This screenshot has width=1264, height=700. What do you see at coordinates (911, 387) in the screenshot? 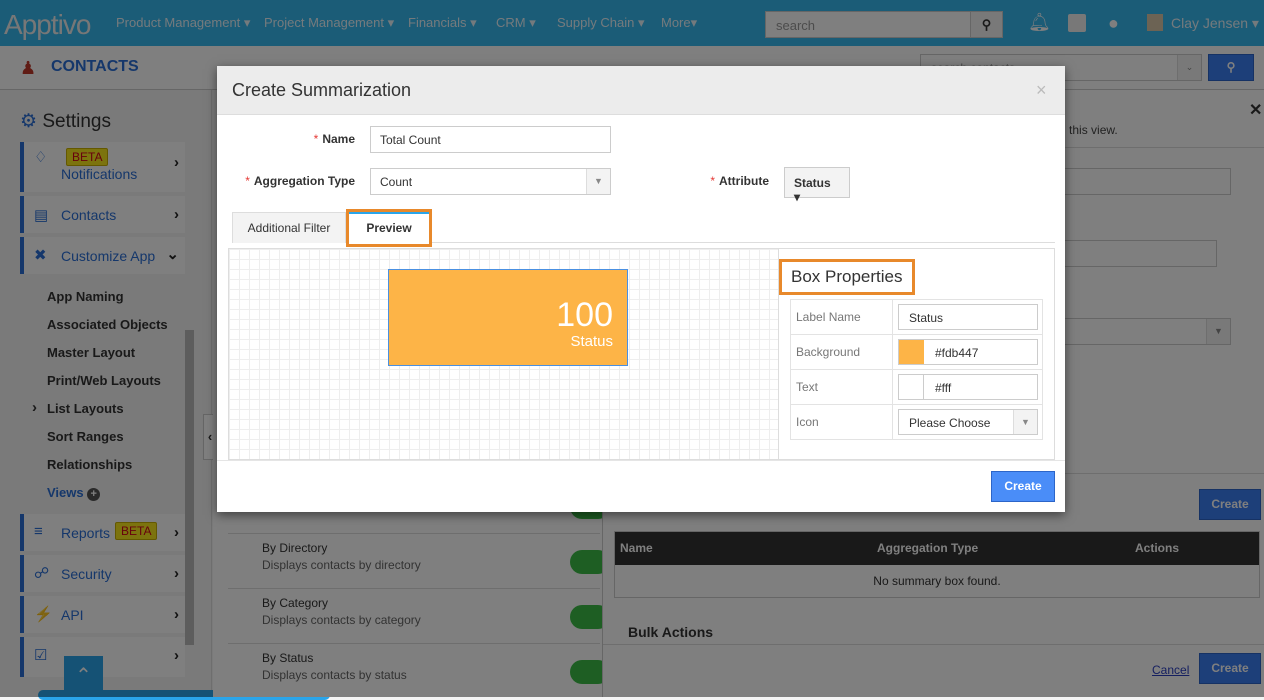
I see `text-color-swatch` at bounding box center [911, 387].